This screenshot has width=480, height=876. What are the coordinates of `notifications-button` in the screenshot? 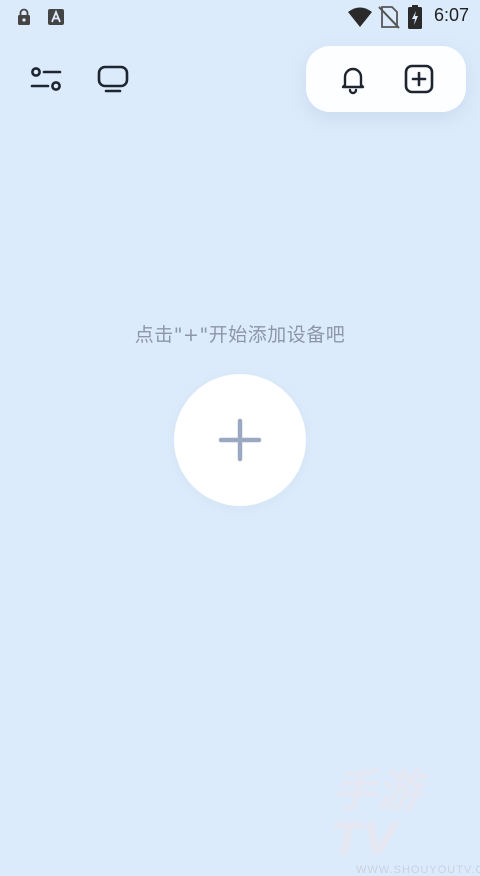 It's located at (353, 79).